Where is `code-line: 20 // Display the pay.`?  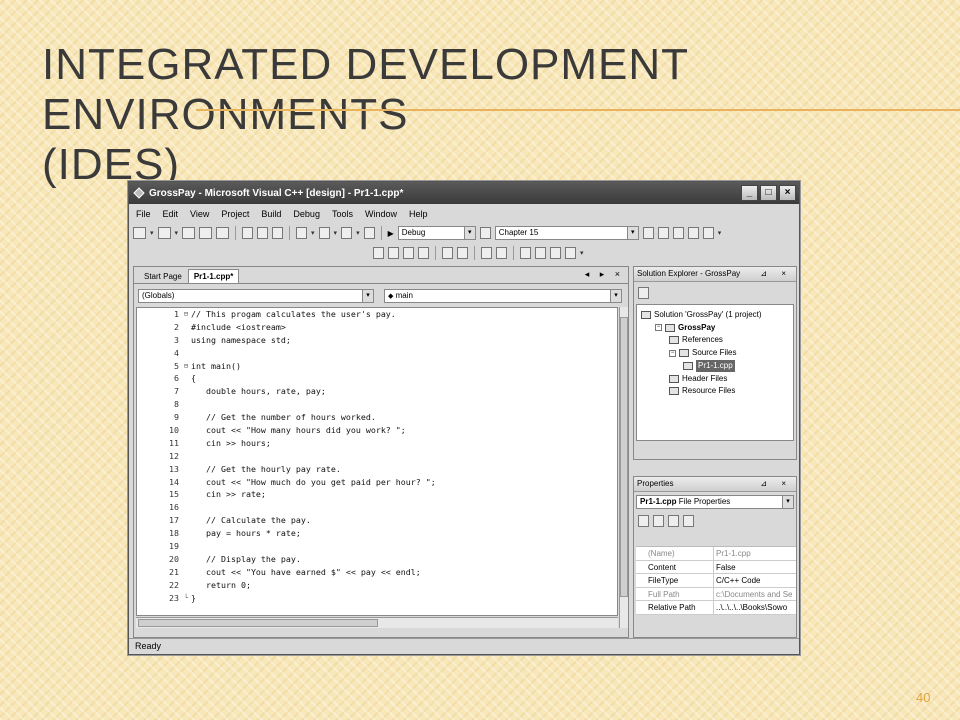
code-line: 20 // Display the pay. is located at coordinates (377, 559).